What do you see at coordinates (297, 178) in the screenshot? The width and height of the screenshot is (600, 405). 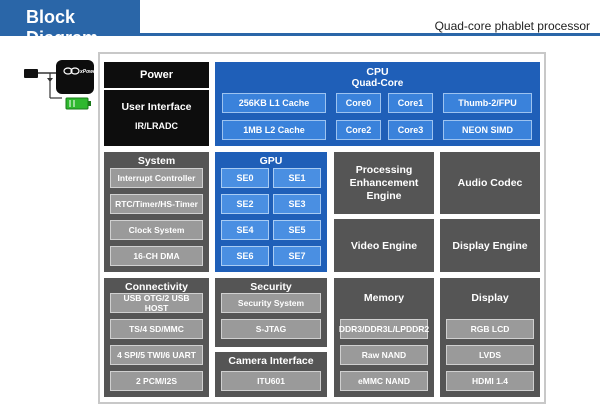 I see `gpu-se: SE1` at bounding box center [297, 178].